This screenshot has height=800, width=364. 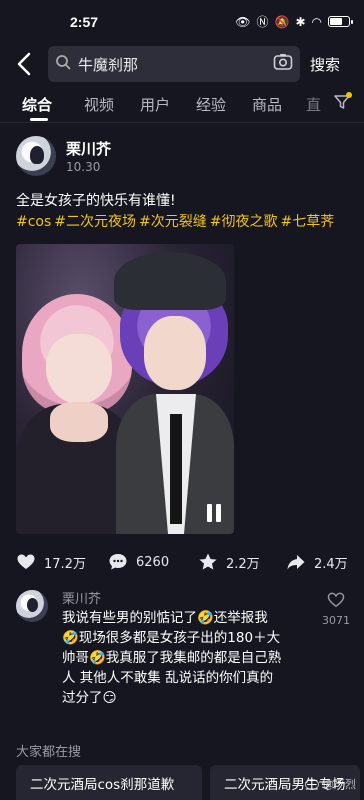 I want to click on comment-icon, so click(x=118, y=562).